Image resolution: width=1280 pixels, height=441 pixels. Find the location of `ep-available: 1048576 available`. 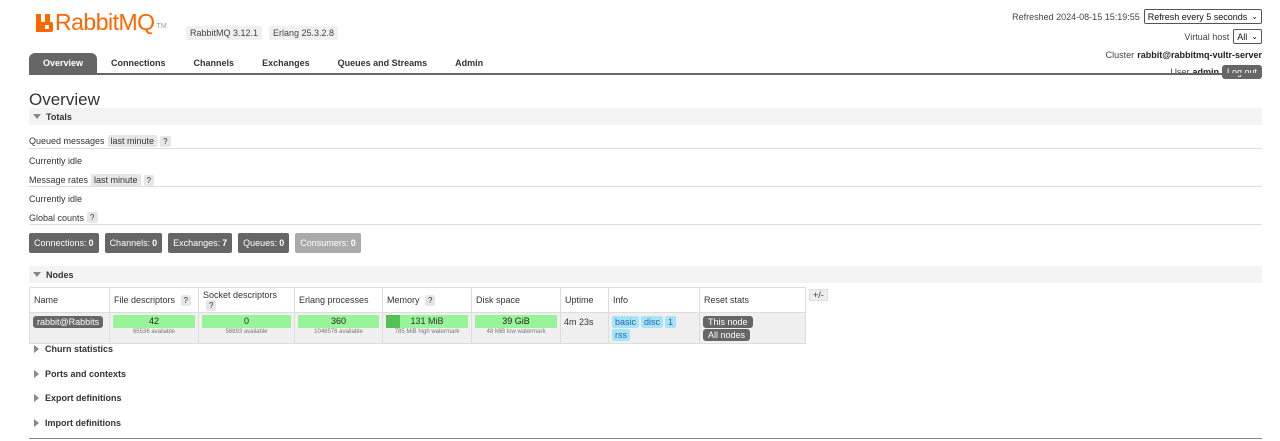

ep-available: 1048576 available is located at coordinates (338, 332).